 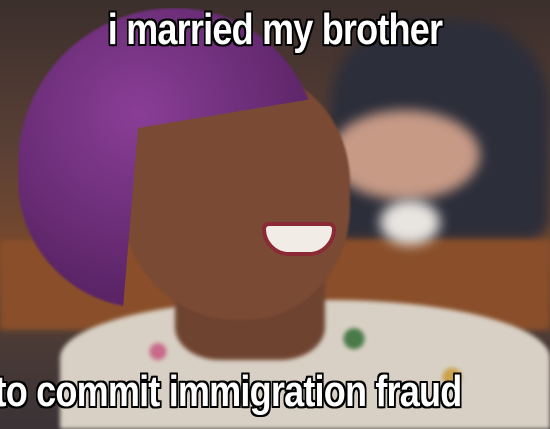 What do you see at coordinates (275, 29) in the screenshot?
I see `top-caption: i married my brother` at bounding box center [275, 29].